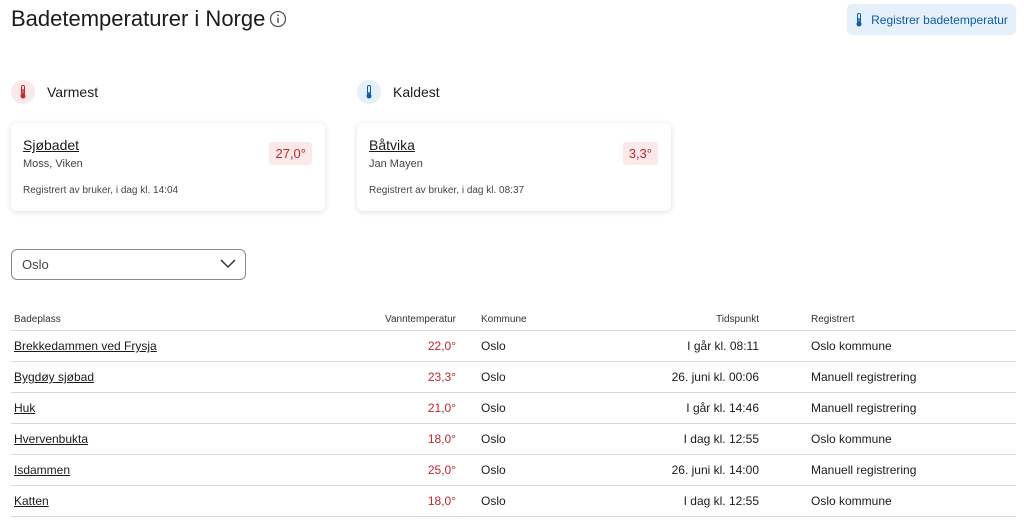  What do you see at coordinates (369, 92) in the screenshot?
I see `thermometer-cold-icon` at bounding box center [369, 92].